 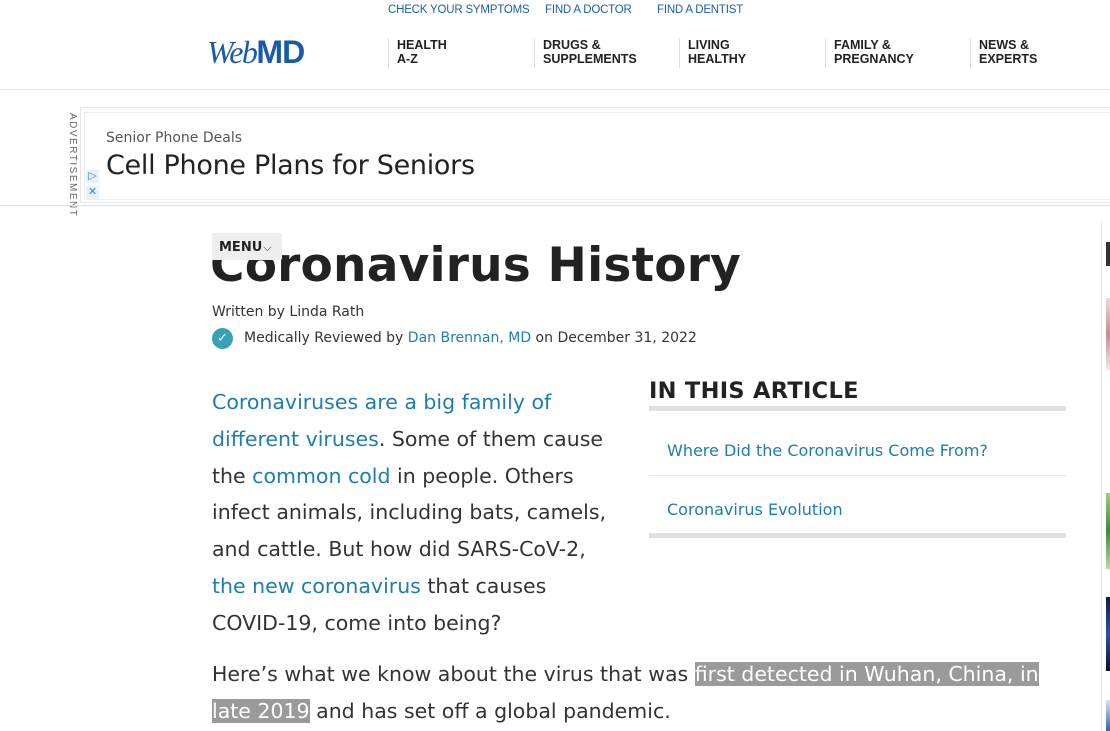 What do you see at coordinates (475, 265) in the screenshot?
I see `page-title: Coronavirus History` at bounding box center [475, 265].